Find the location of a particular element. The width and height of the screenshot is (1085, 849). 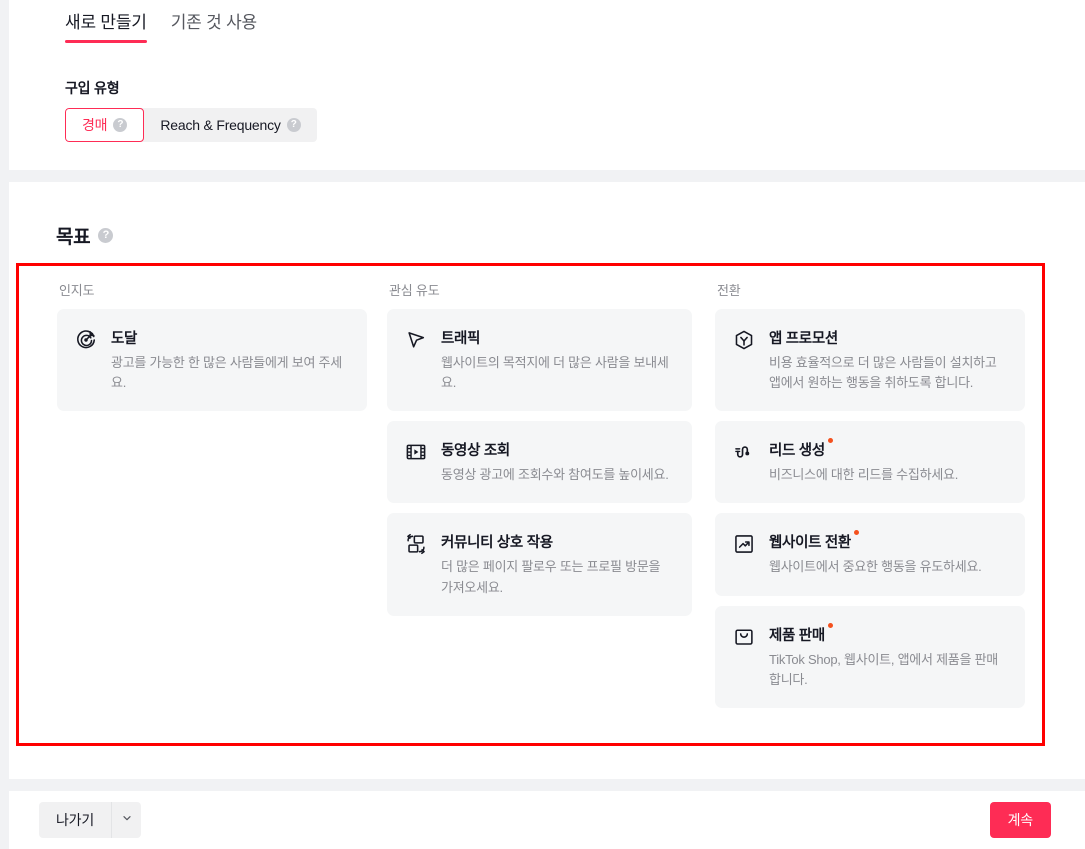

objective-card-product-sales-title: 제품 판매 is located at coordinates (801, 633).